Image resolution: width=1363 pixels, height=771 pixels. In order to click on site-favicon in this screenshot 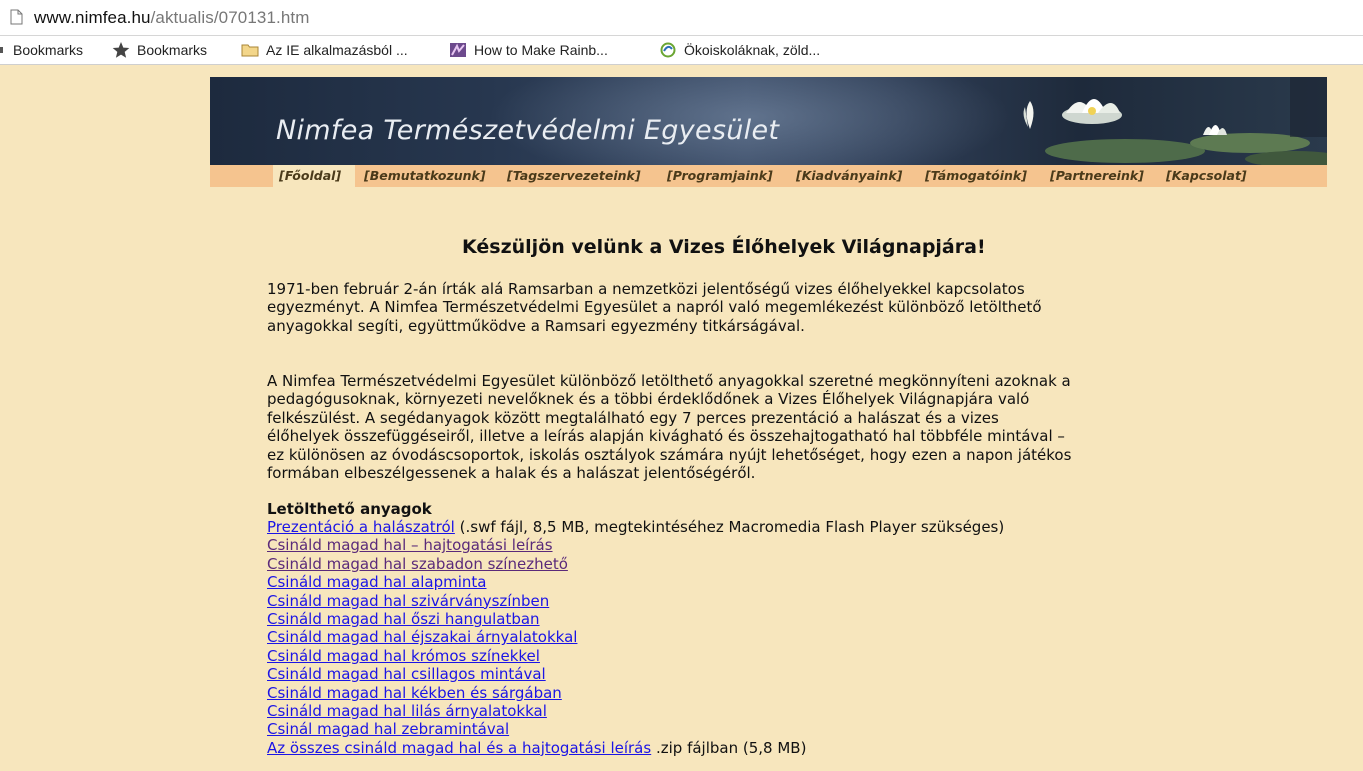, I will do `click(458, 50)`.